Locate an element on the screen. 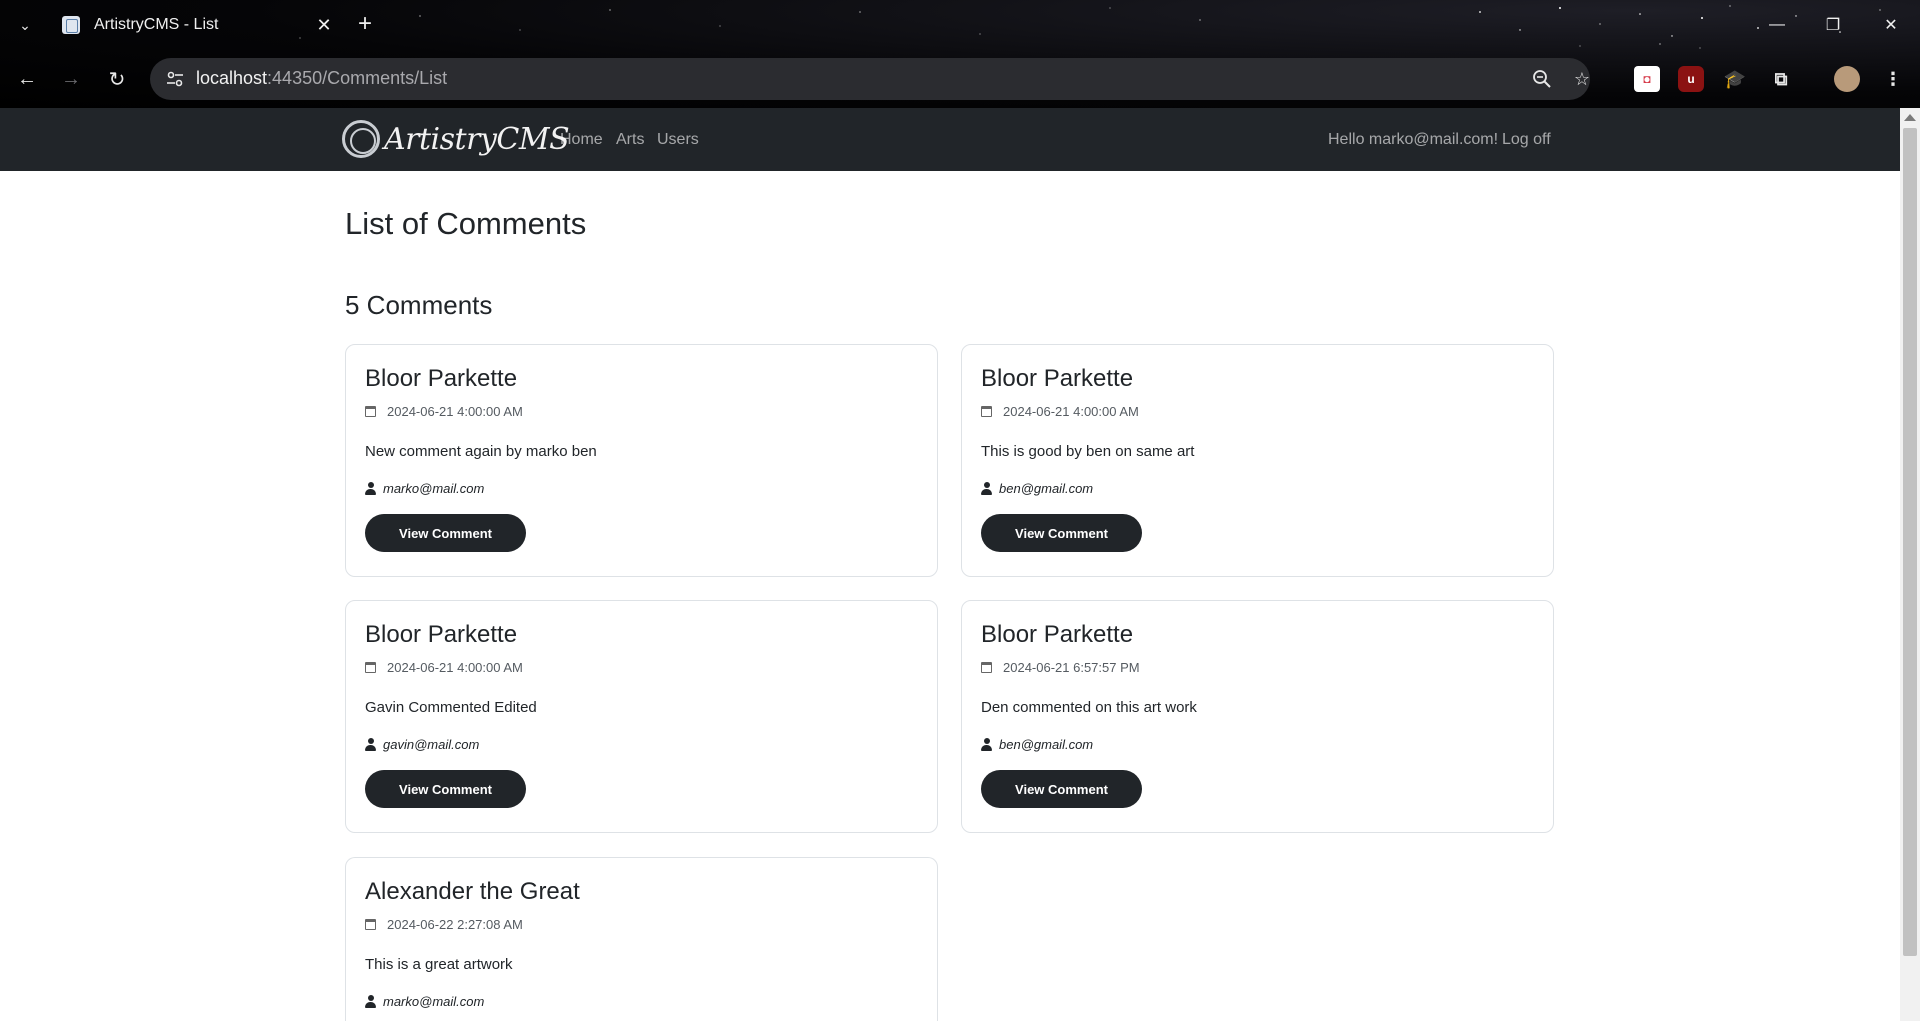 This screenshot has width=1920, height=1021. extension-ublock-icon: u is located at coordinates (1691, 79).